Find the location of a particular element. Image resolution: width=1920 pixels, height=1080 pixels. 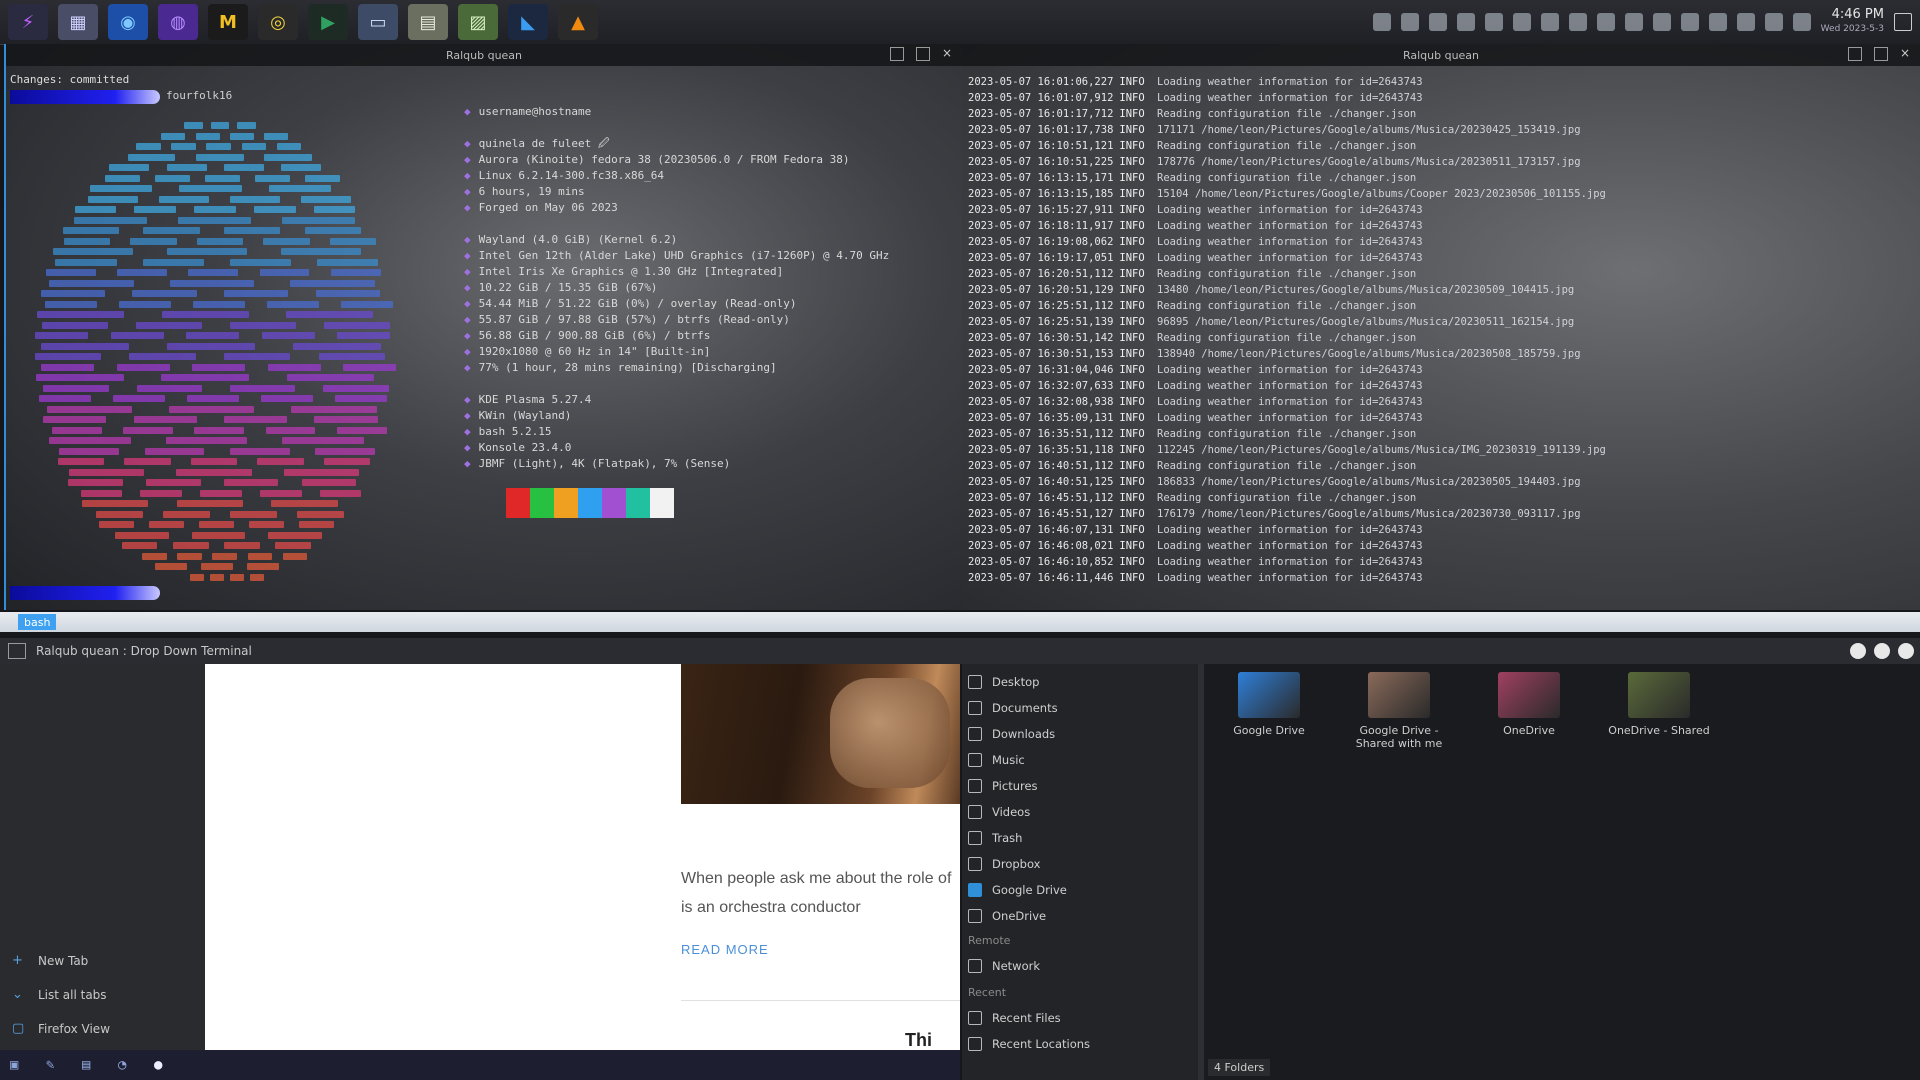

info-value: Konsole 23.4.0 is located at coordinates (525, 447).